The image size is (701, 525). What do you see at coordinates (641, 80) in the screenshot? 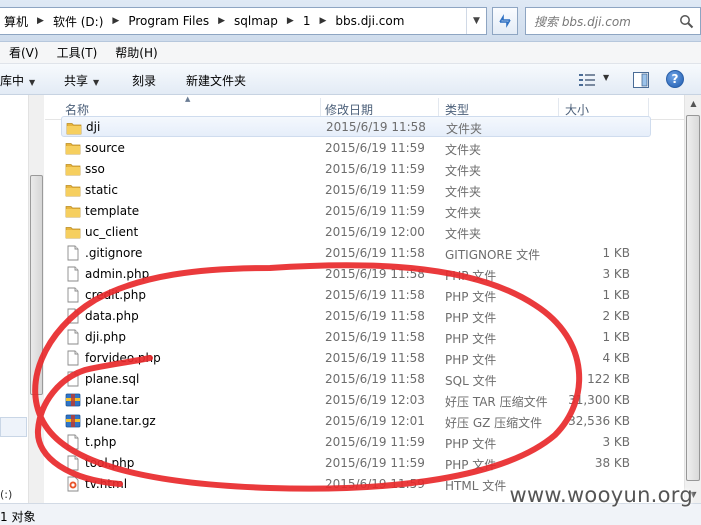
I see `preview-pane-icon` at bounding box center [641, 80].